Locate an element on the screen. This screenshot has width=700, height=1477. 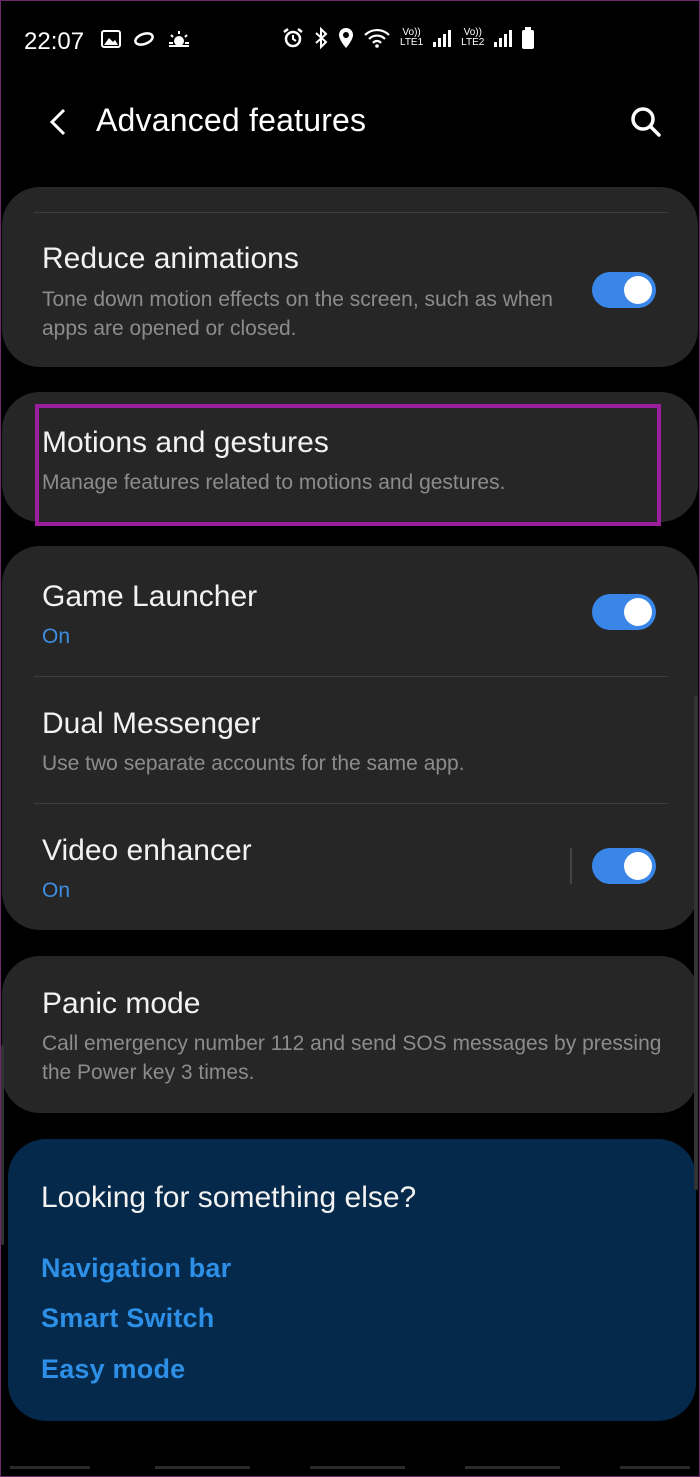
suggestions-title: Looking for something else? is located at coordinates (229, 1197).